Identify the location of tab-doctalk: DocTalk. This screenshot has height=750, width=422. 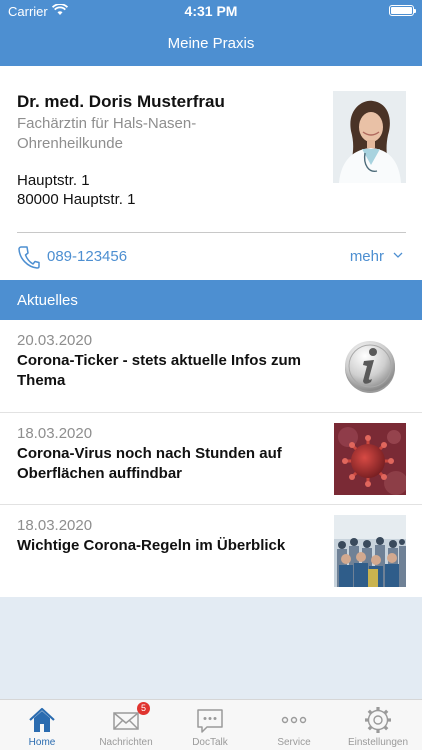
(210, 725).